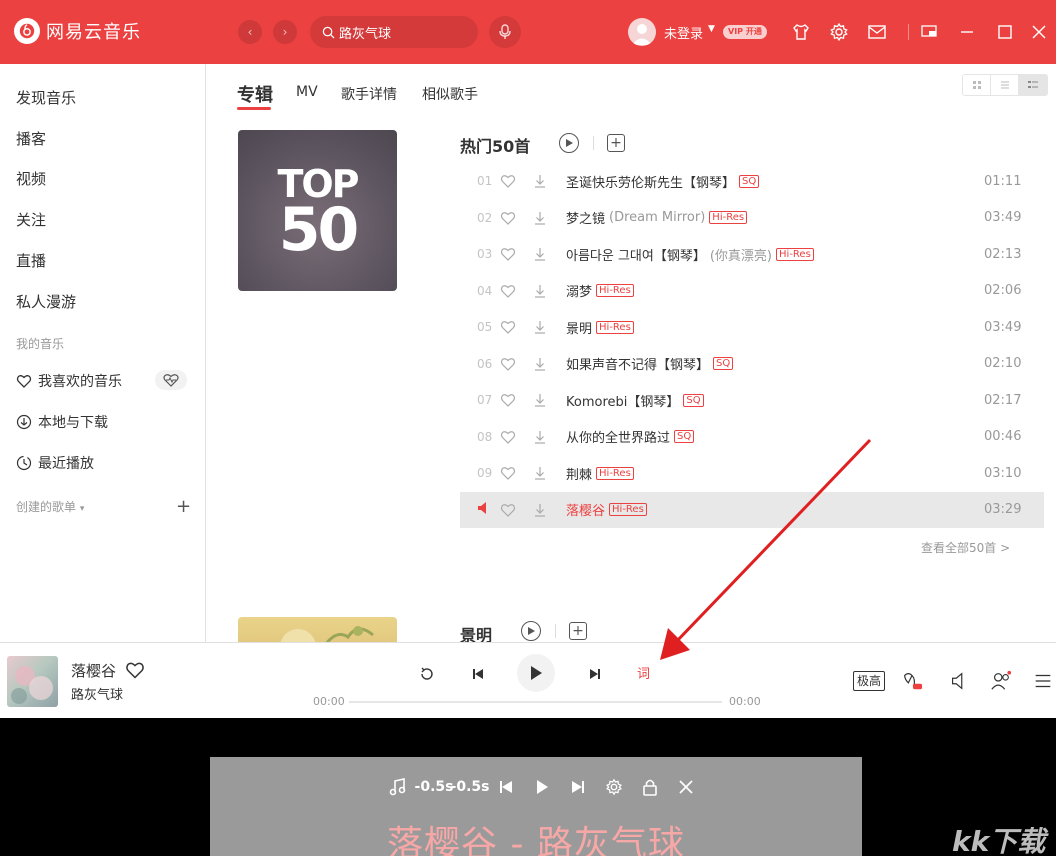  Describe the element at coordinates (31, 260) in the screenshot. I see `sidebar-item-live: 直播` at that location.